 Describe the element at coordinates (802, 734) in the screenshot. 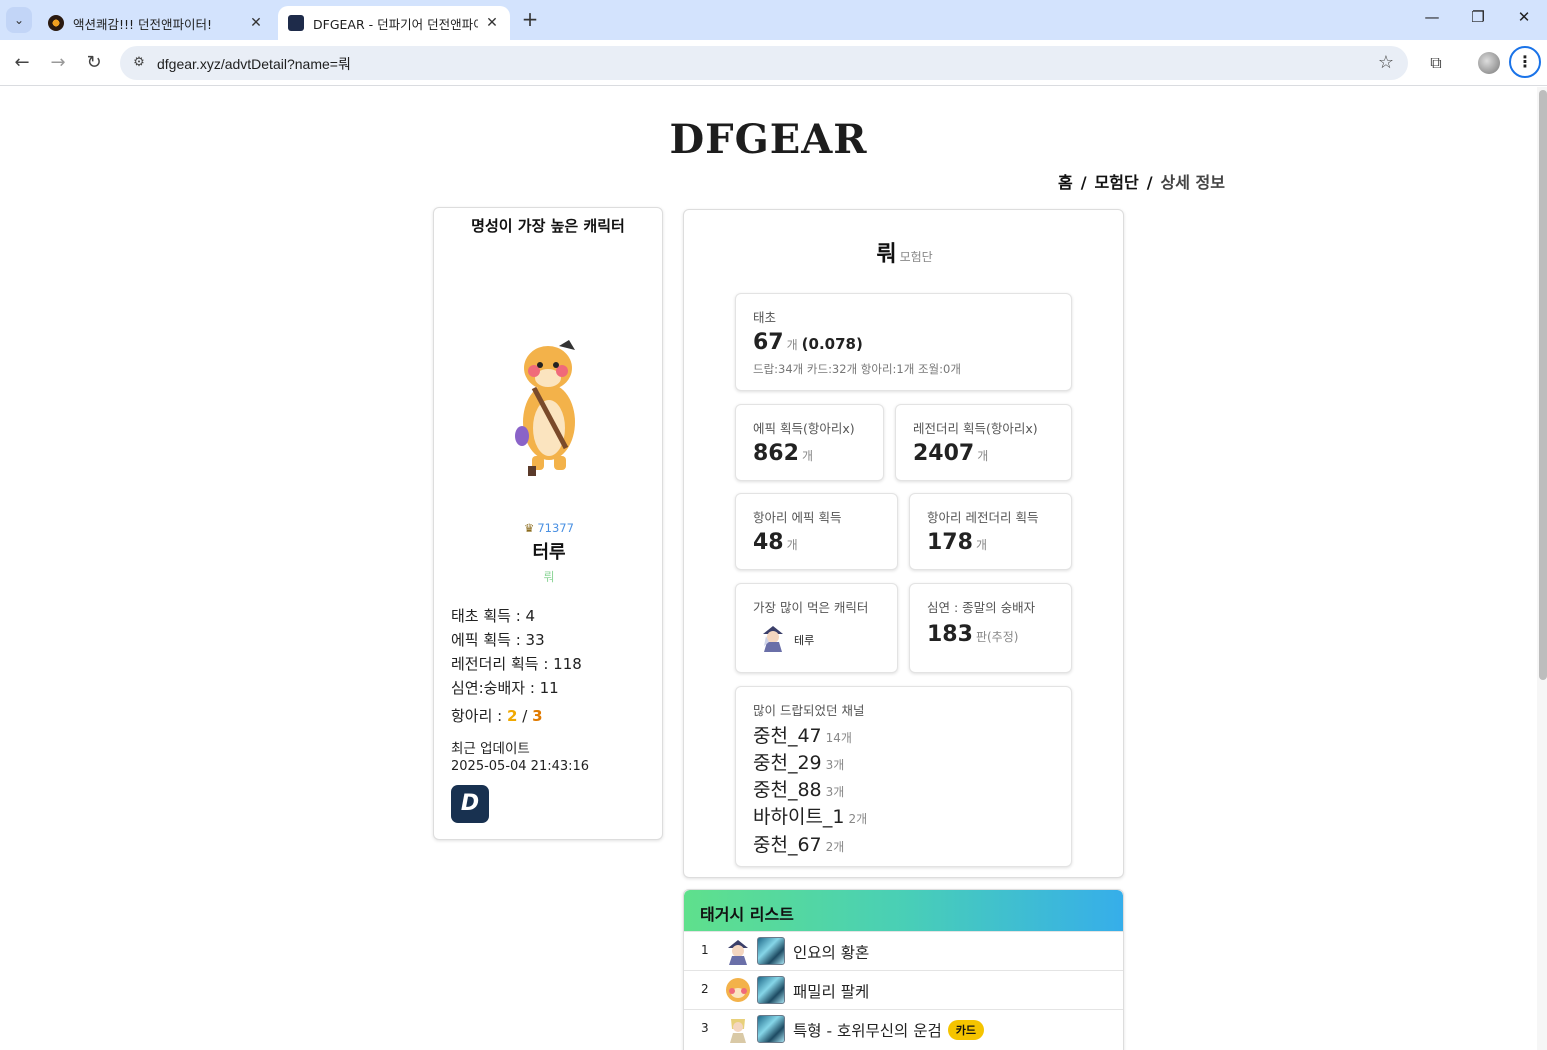

I see `channel-row: 중천_47 14개` at that location.